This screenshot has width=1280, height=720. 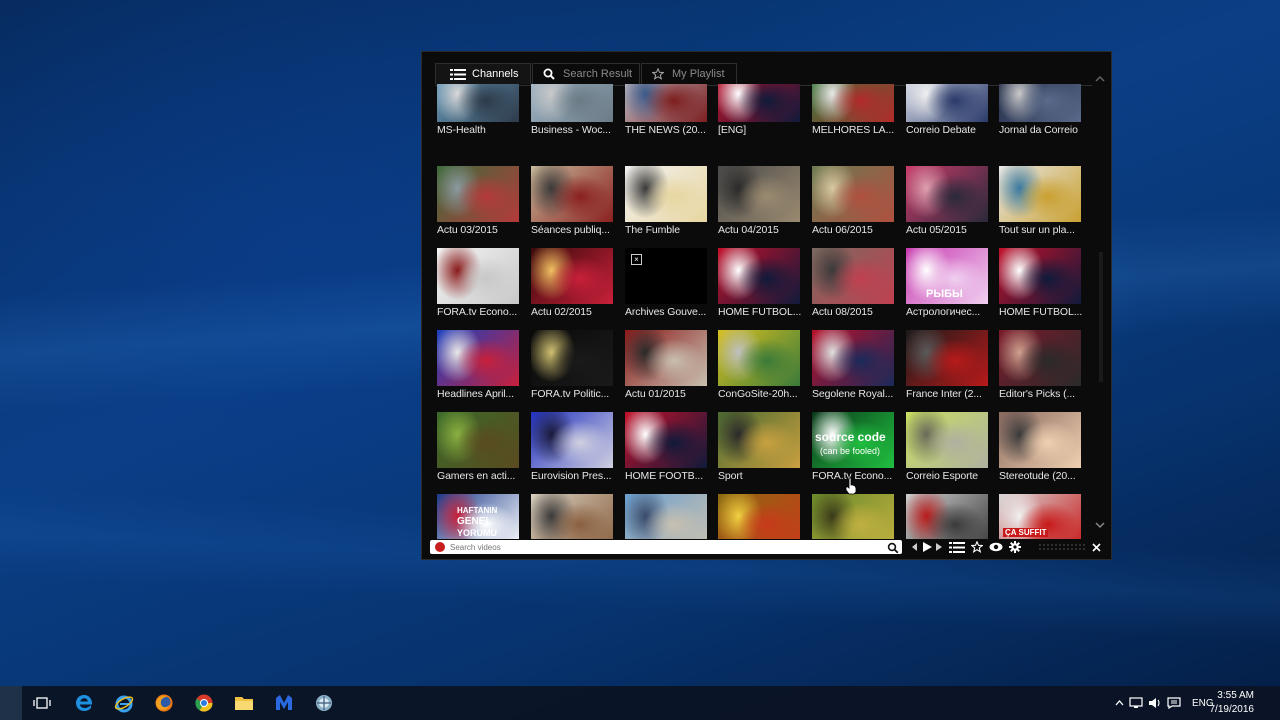 I want to click on channel-tile: Actu 01/2015, so click(x=667, y=365).